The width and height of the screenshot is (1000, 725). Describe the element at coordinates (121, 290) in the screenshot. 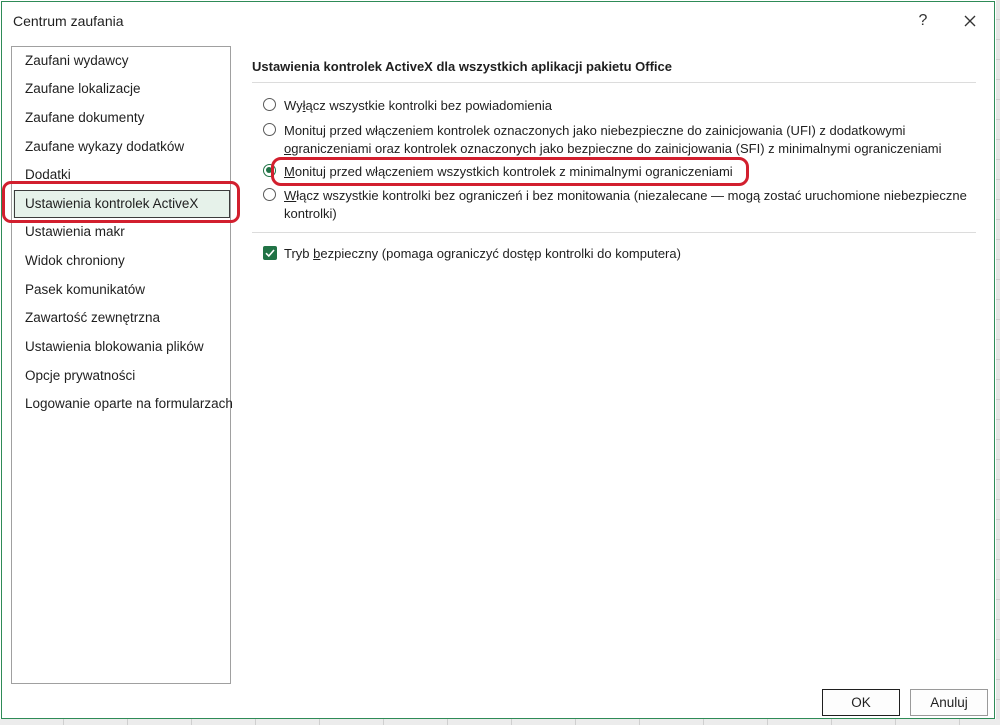

I see `sidebar-item-message-bar: Pasek komunikatów` at that location.